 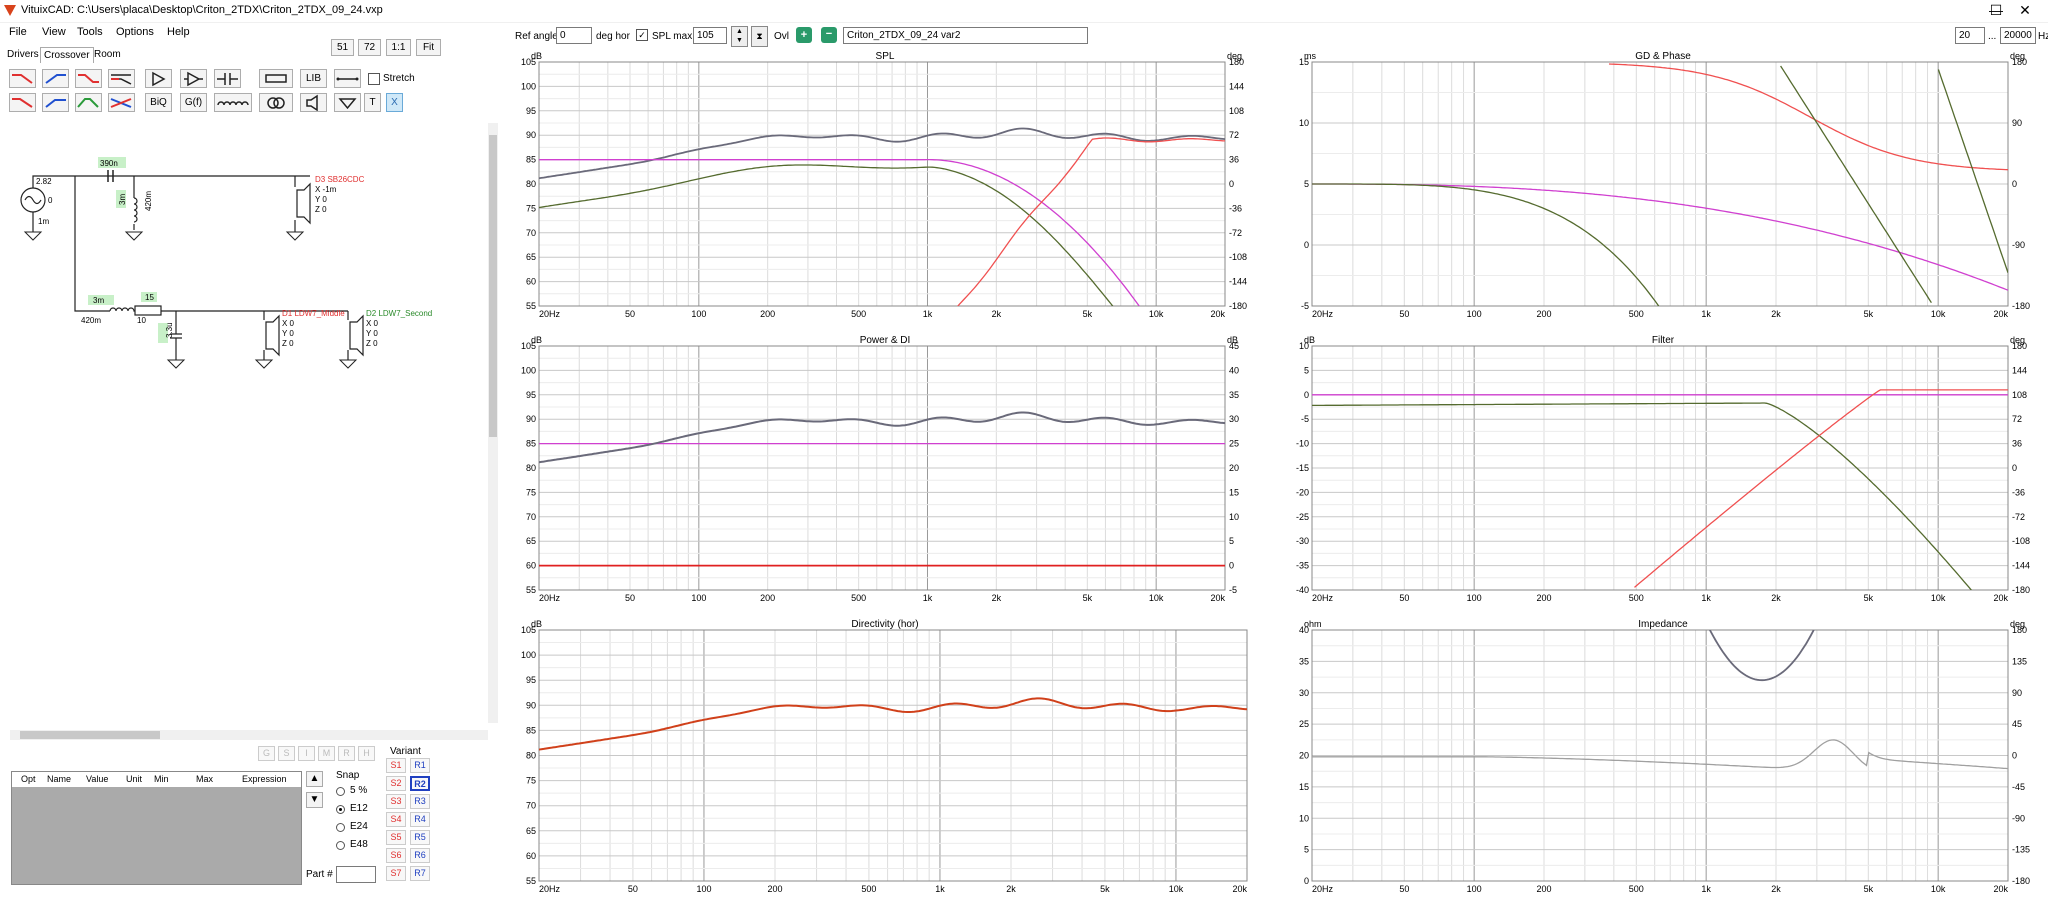 I want to click on highpass-tool, so click(x=55, y=78).